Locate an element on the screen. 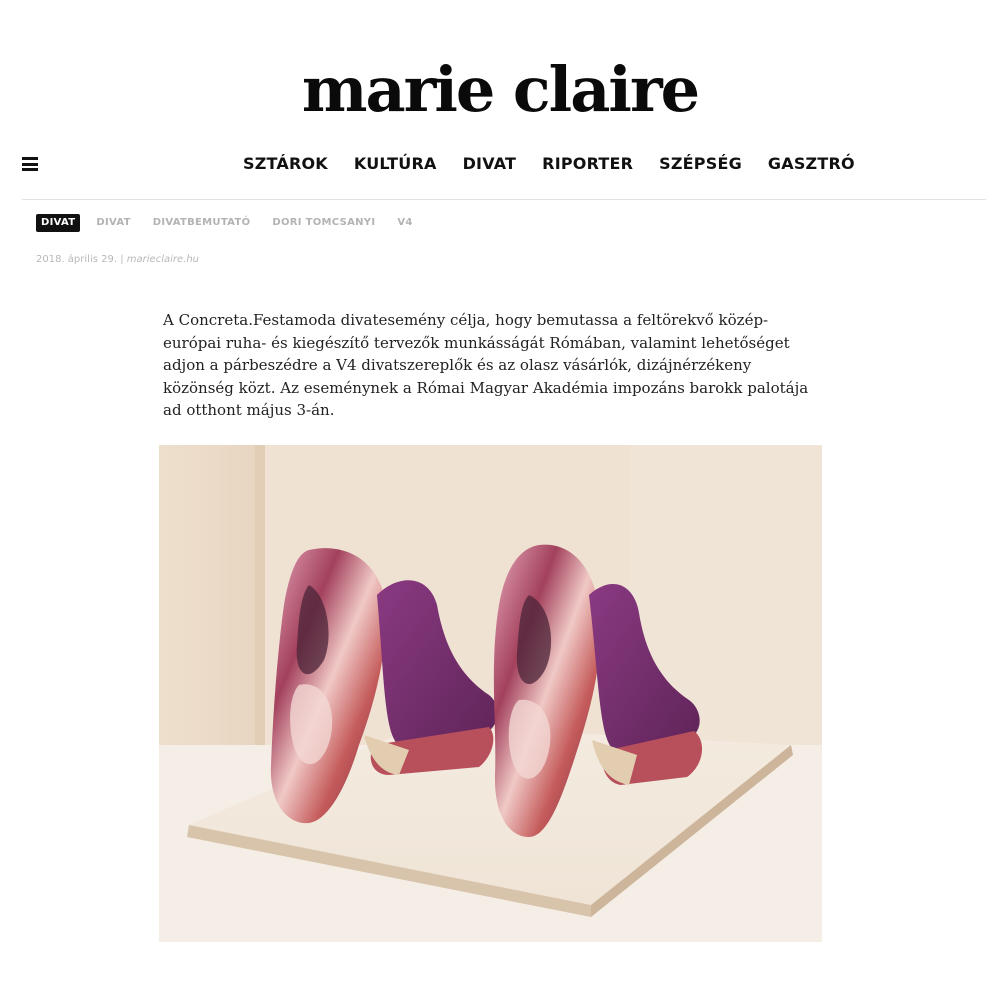 Image resolution: width=1000 pixels, height=1000 pixels. nav-item-divat: DIVAT is located at coordinates (490, 164).